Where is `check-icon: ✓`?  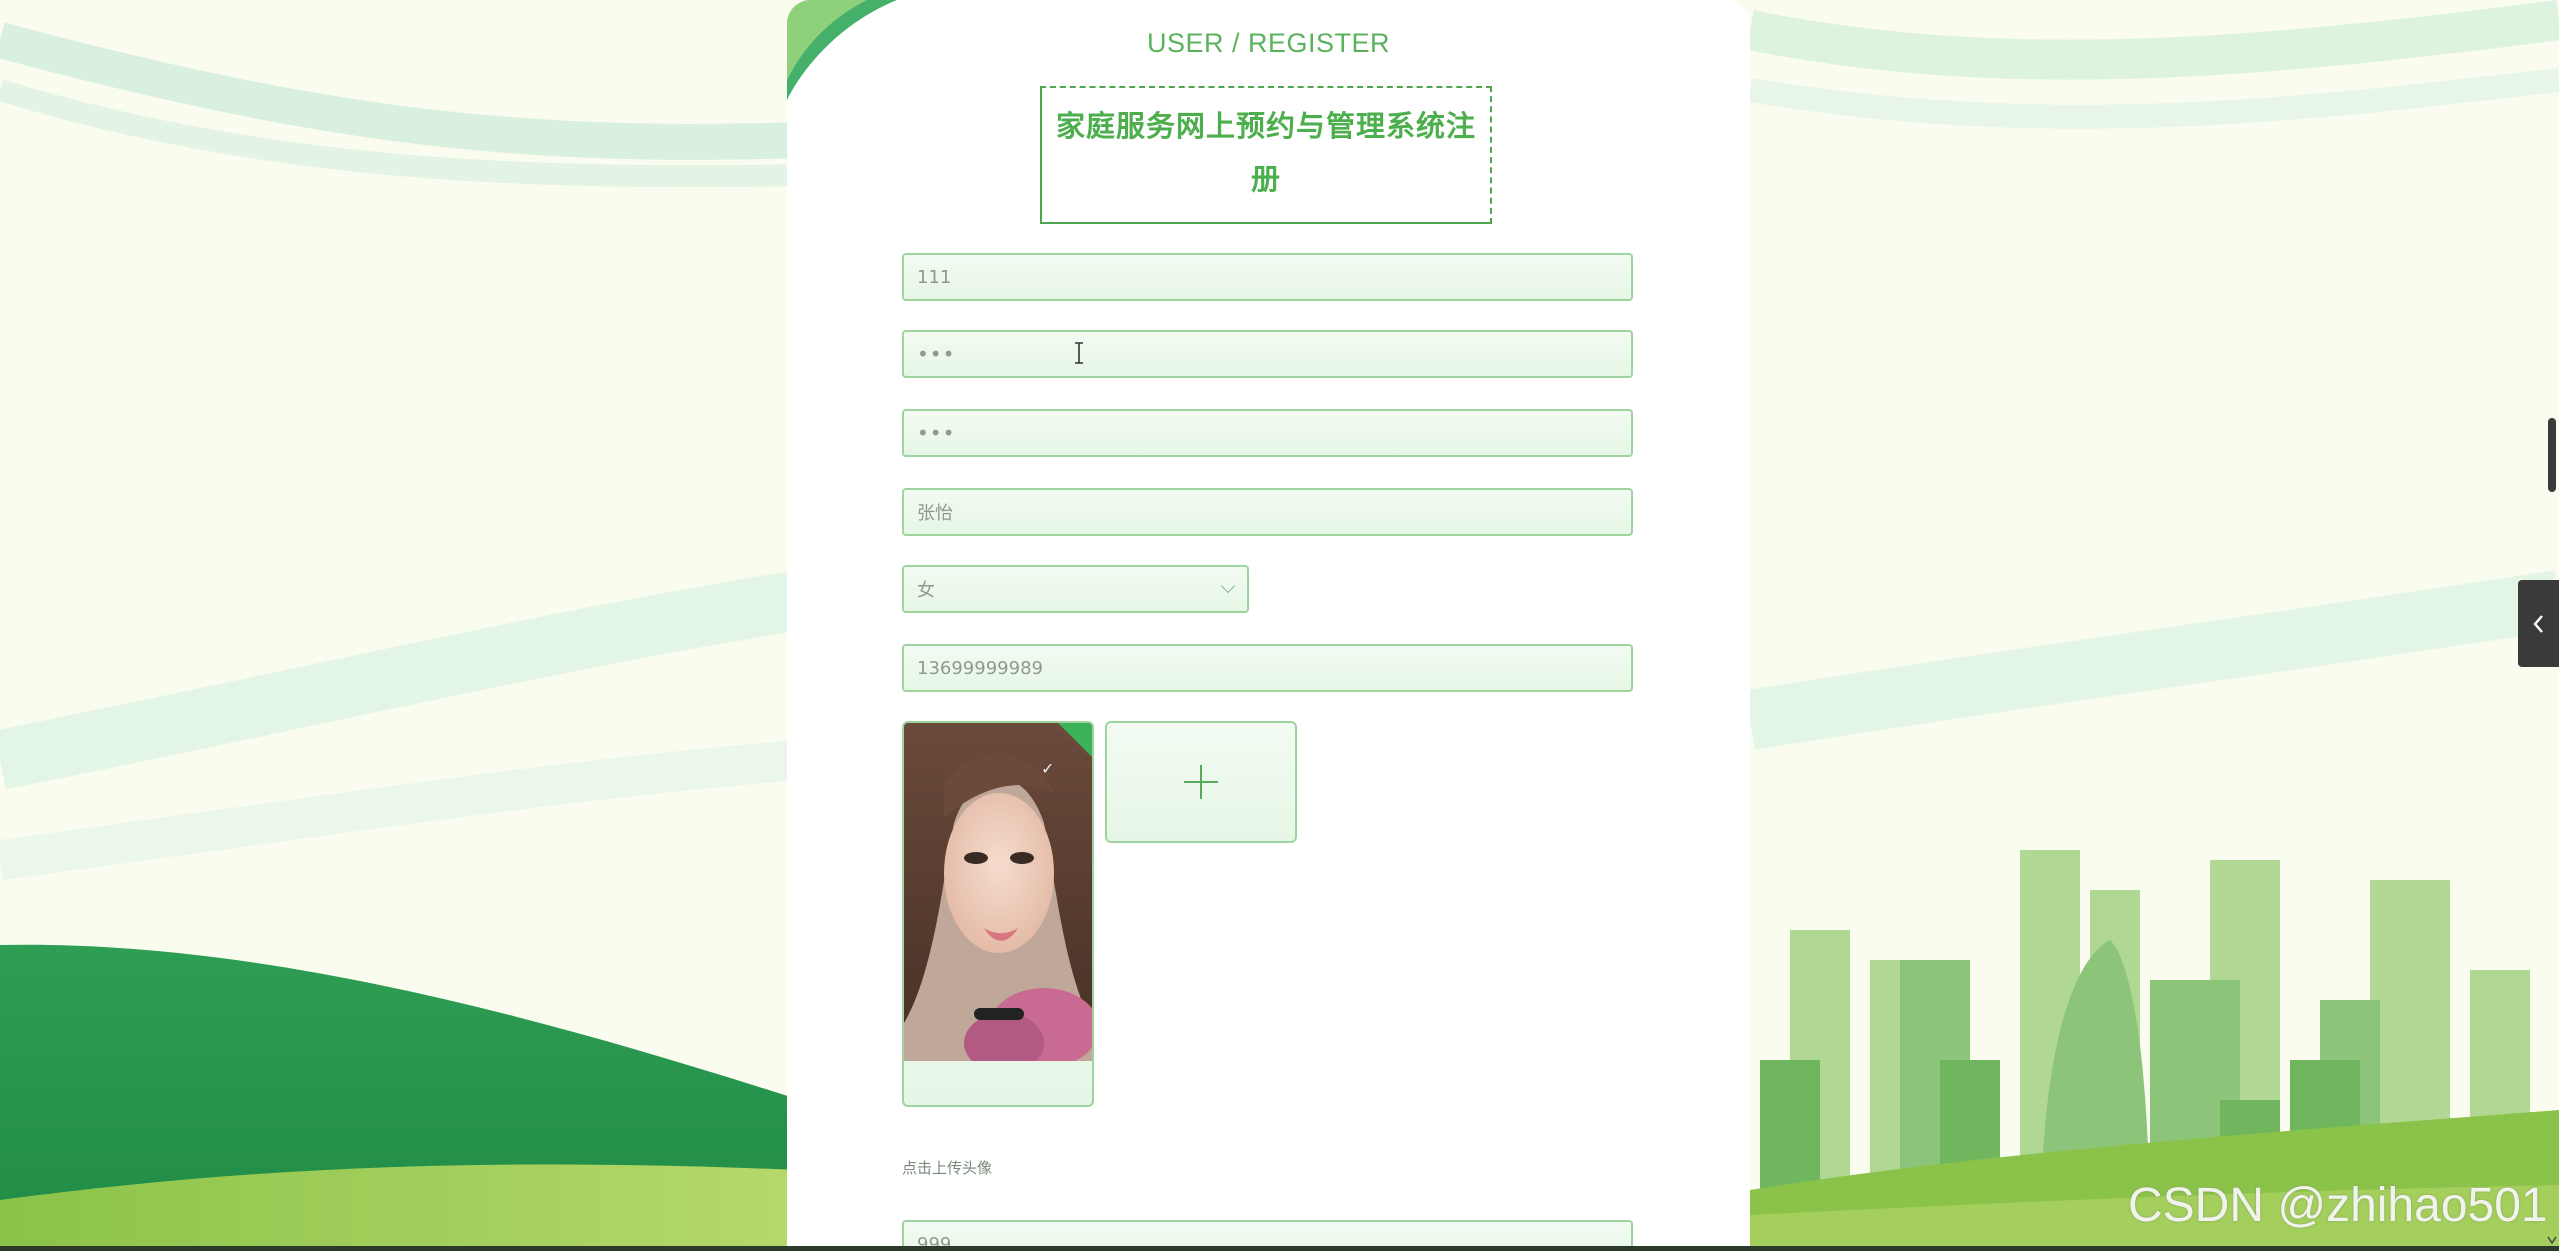
check-icon: ✓ is located at coordinates (1048, 768).